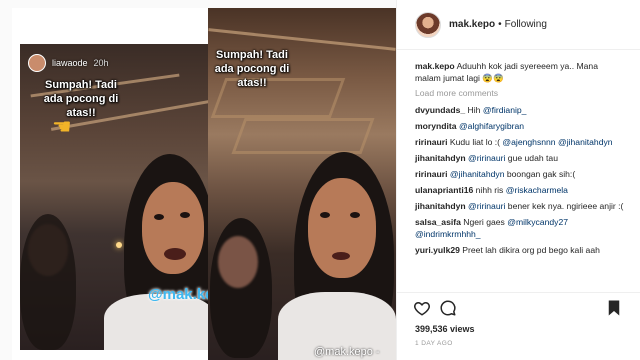 The image size is (640, 360). I want to click on comment-item: ulanaprianti16 nihh ris @riskacharmela, so click(520, 190).